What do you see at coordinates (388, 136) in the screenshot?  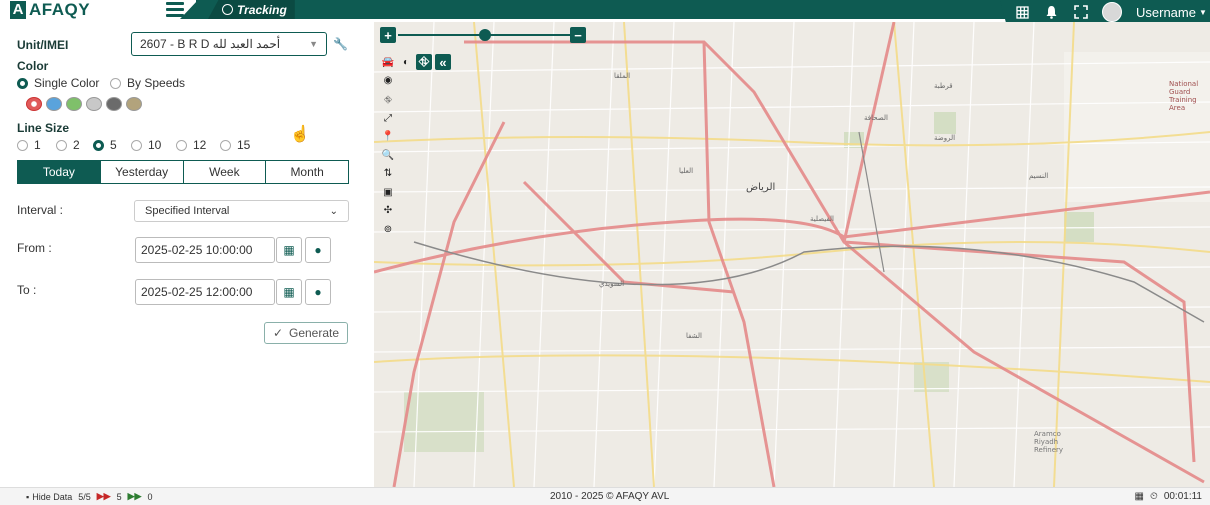 I see `map-pin-icon: 📍` at bounding box center [388, 136].